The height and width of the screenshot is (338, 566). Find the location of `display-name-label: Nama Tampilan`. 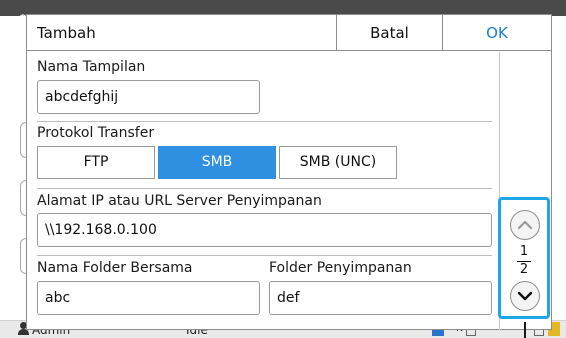

display-name-label: Nama Tampilan is located at coordinates (91, 67).